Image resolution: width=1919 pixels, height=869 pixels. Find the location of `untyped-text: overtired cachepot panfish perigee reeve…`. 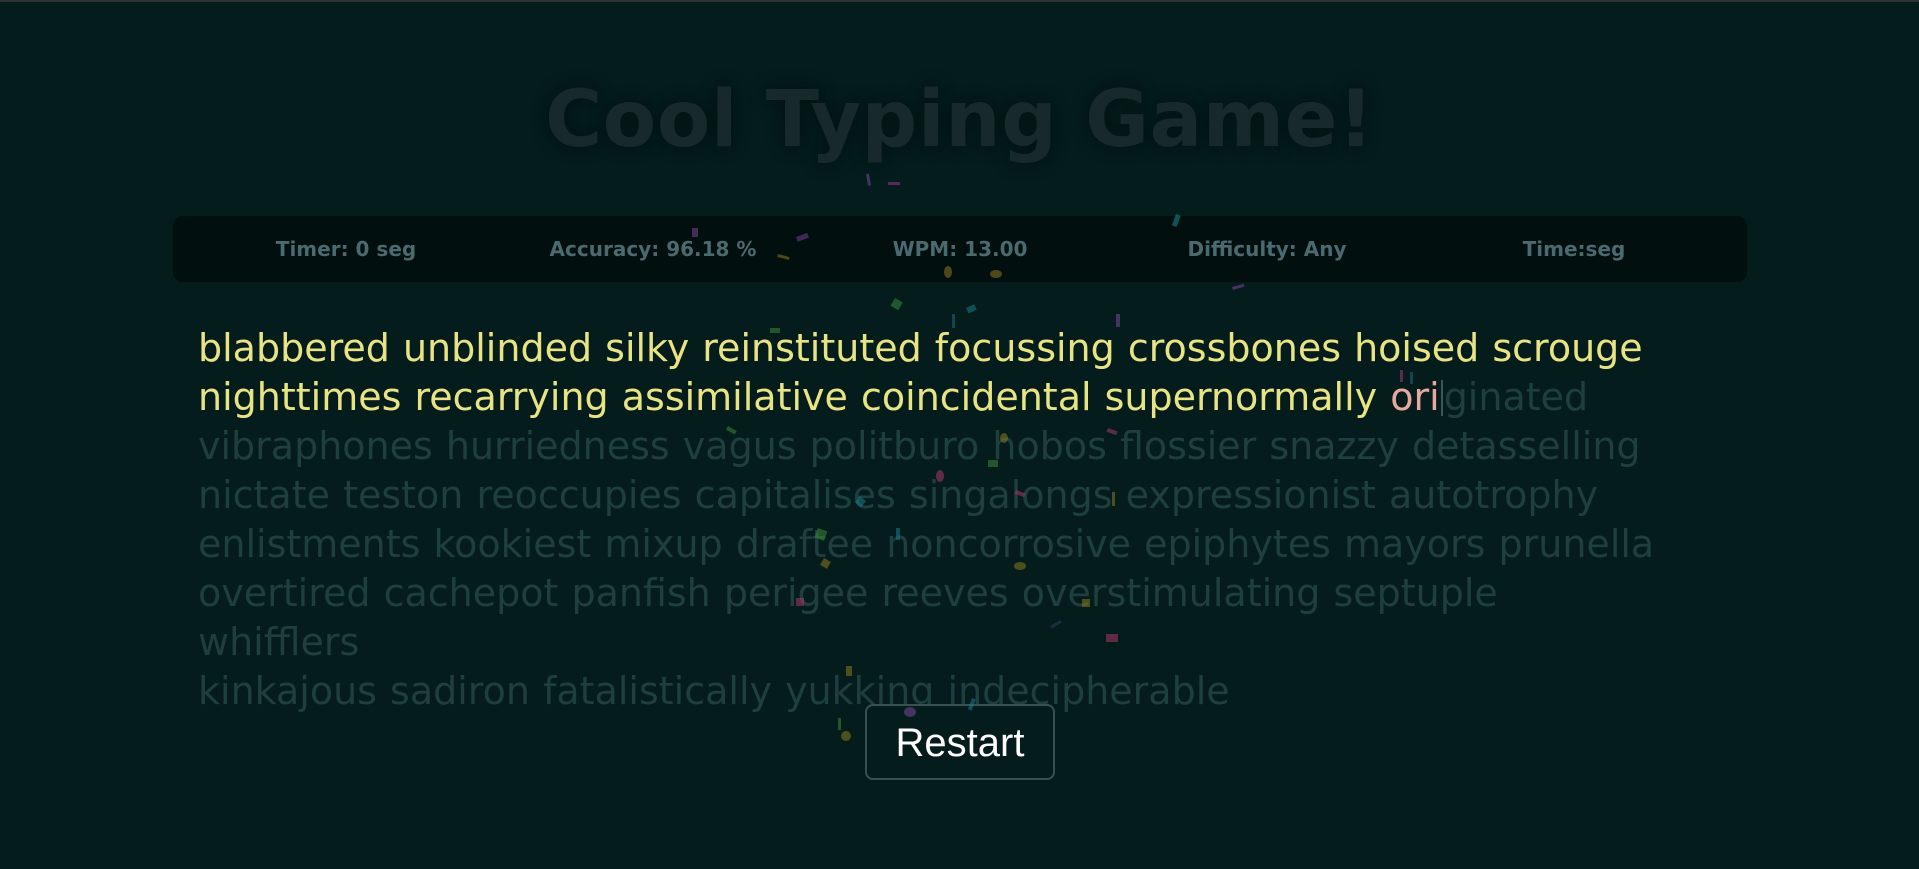

untyped-text: overtired cachepot panfish perigee reeve… is located at coordinates (848, 617).